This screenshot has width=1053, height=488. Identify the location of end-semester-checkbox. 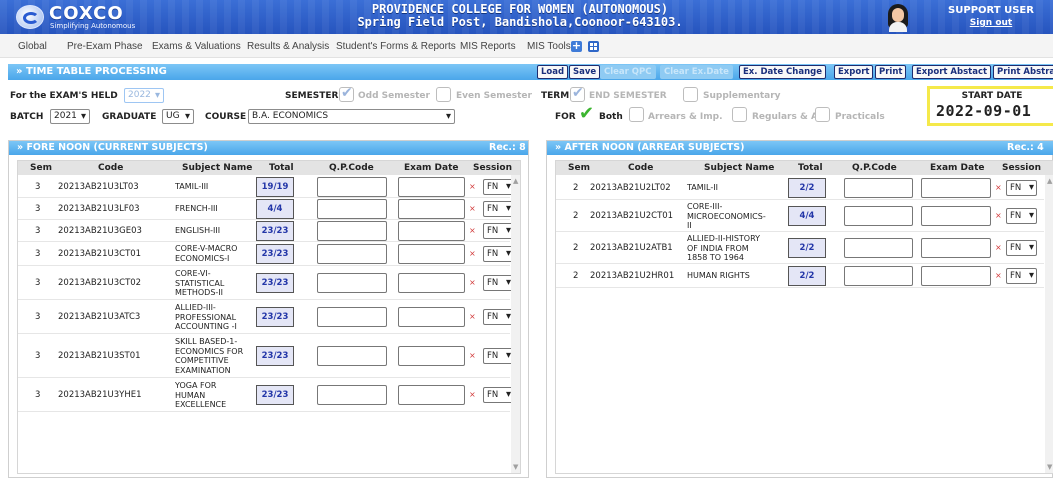
(577, 93).